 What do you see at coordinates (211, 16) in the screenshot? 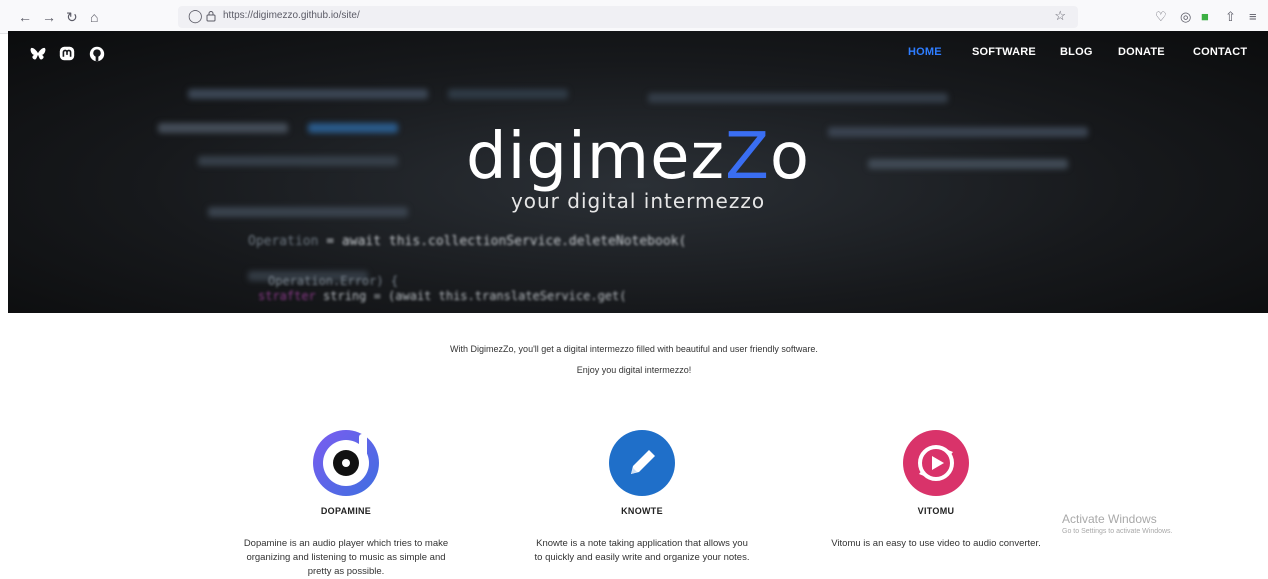
I see `lock-icon` at bounding box center [211, 16].